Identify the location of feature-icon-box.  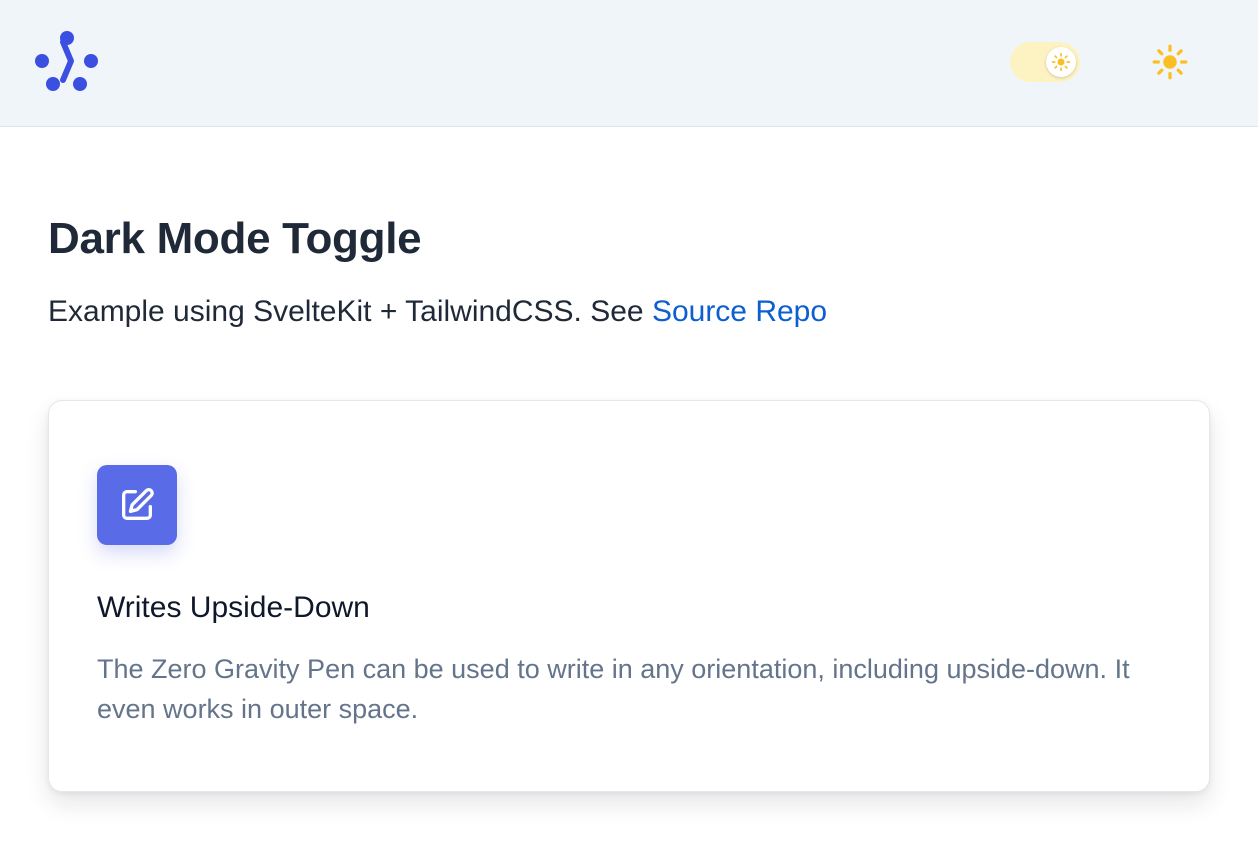
(137, 505).